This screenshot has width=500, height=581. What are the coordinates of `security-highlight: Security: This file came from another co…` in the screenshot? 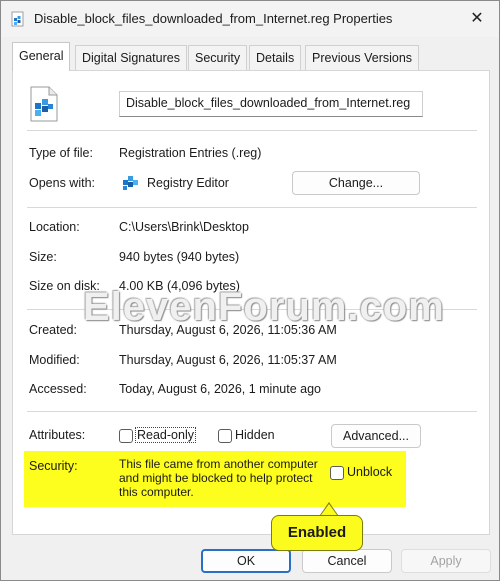 It's located at (215, 479).